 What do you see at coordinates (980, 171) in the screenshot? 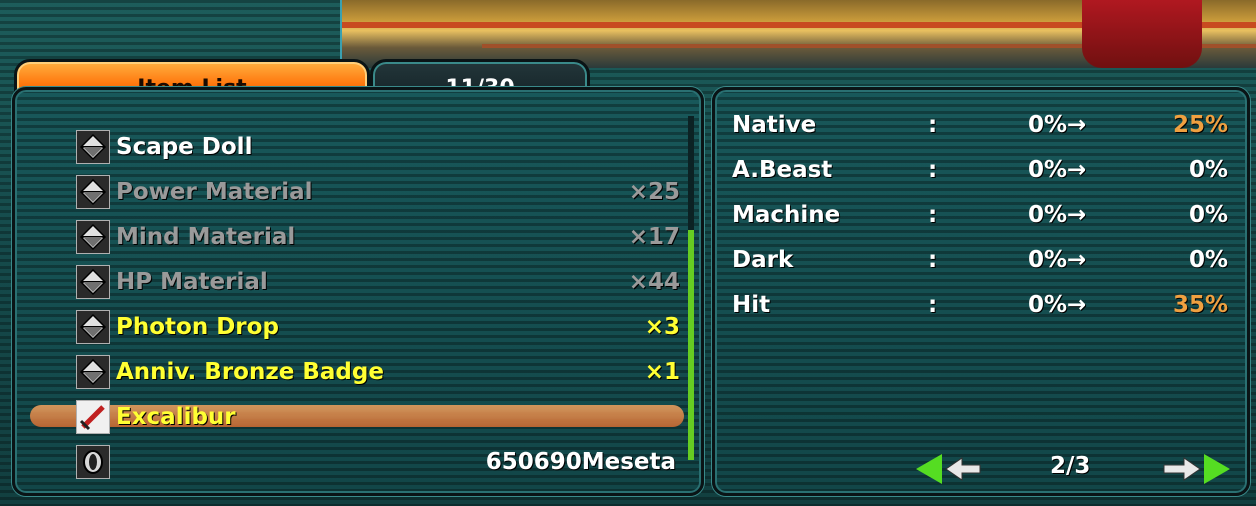
I see `stat-row: A.Beast: 0%→ 0%` at bounding box center [980, 171].